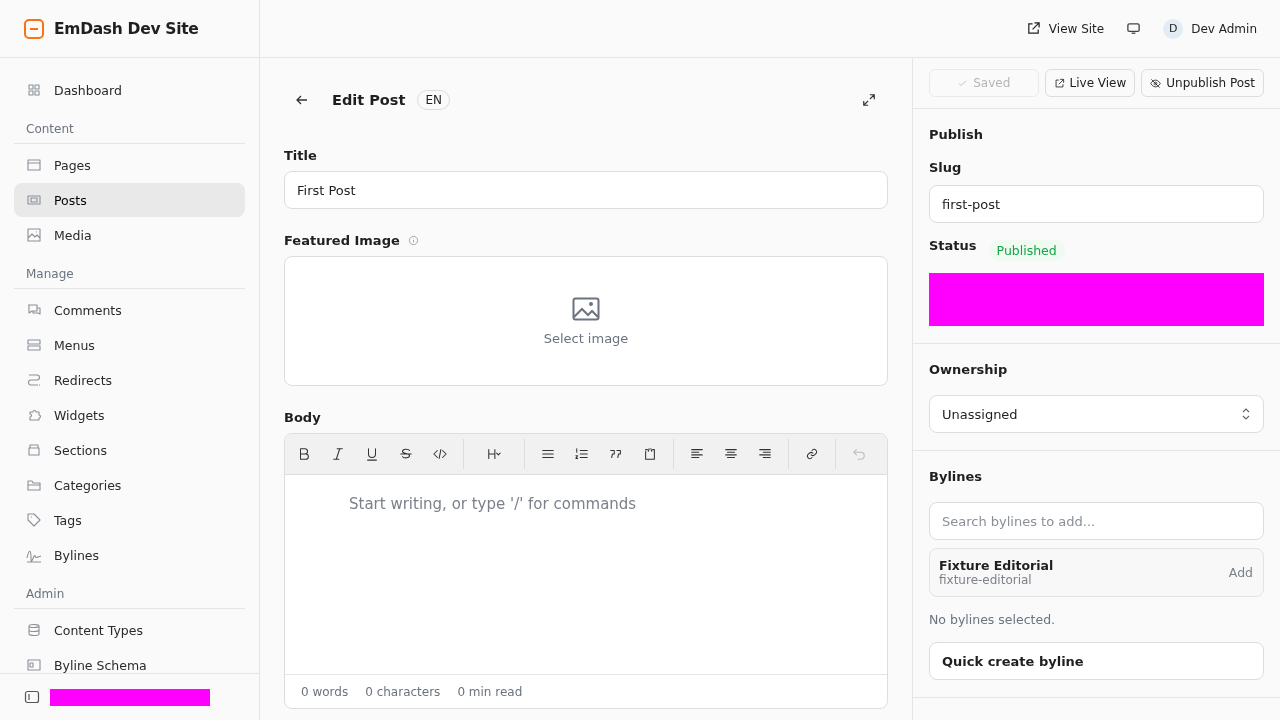  I want to click on left-icon, so click(697, 454).